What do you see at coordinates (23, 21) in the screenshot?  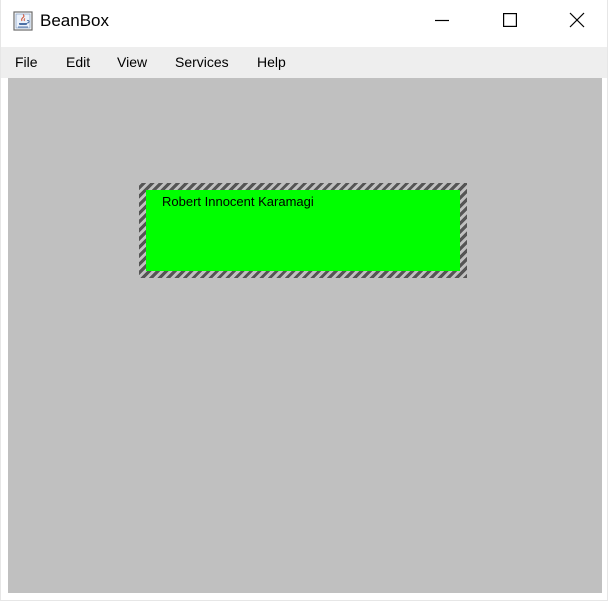 I see `java-icon` at bounding box center [23, 21].